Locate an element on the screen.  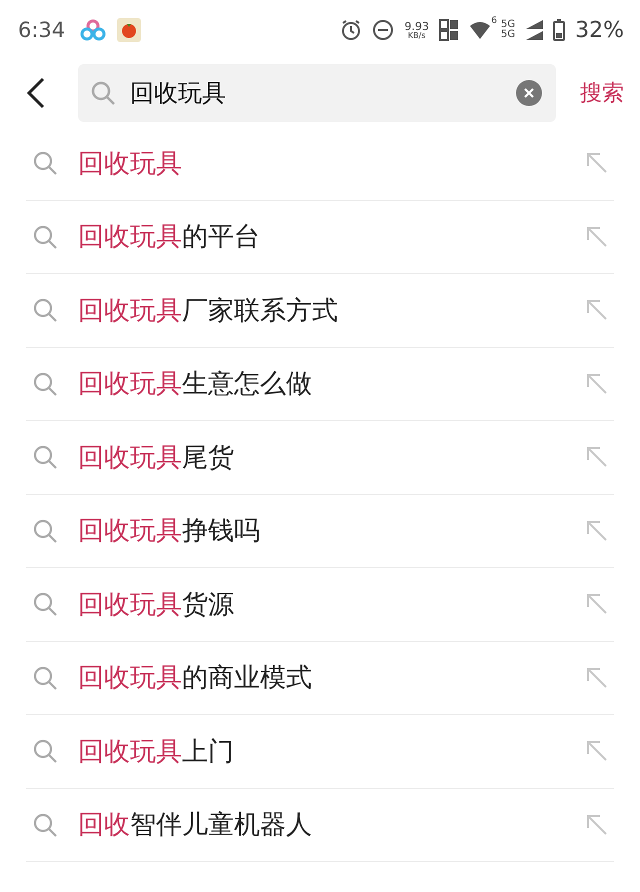
suggestion-row: 回收玩具货源 is located at coordinates (320, 605).